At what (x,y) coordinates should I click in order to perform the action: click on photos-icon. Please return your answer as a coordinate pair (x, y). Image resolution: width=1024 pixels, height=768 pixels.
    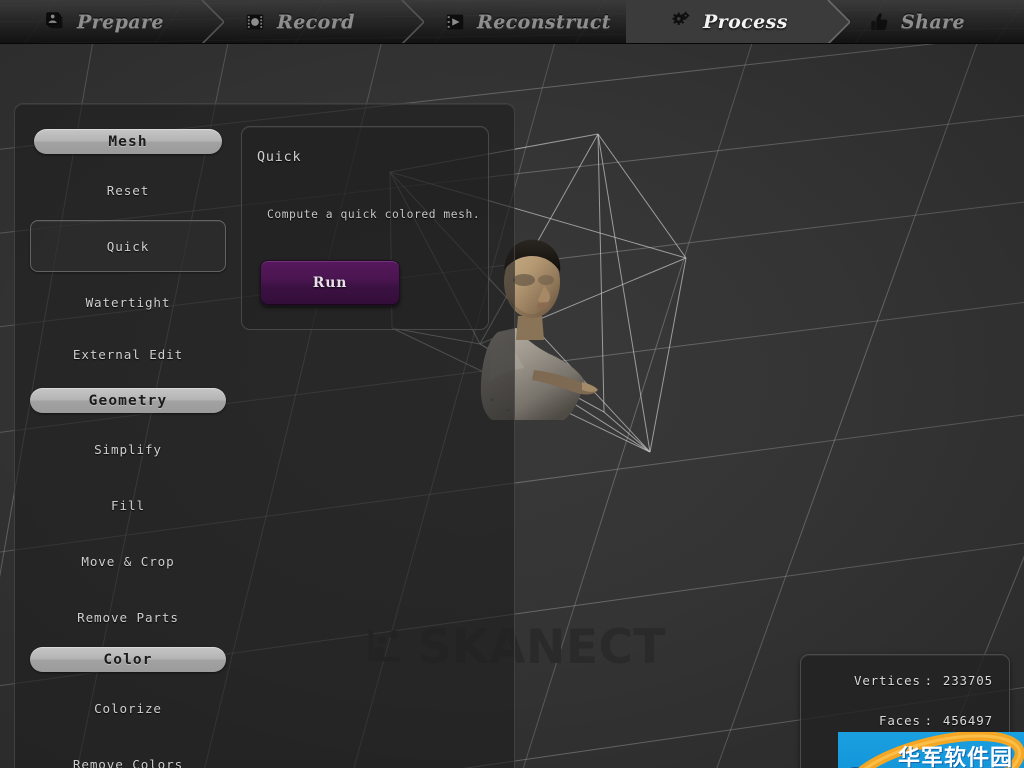
    Looking at the image, I should click on (54, 20).